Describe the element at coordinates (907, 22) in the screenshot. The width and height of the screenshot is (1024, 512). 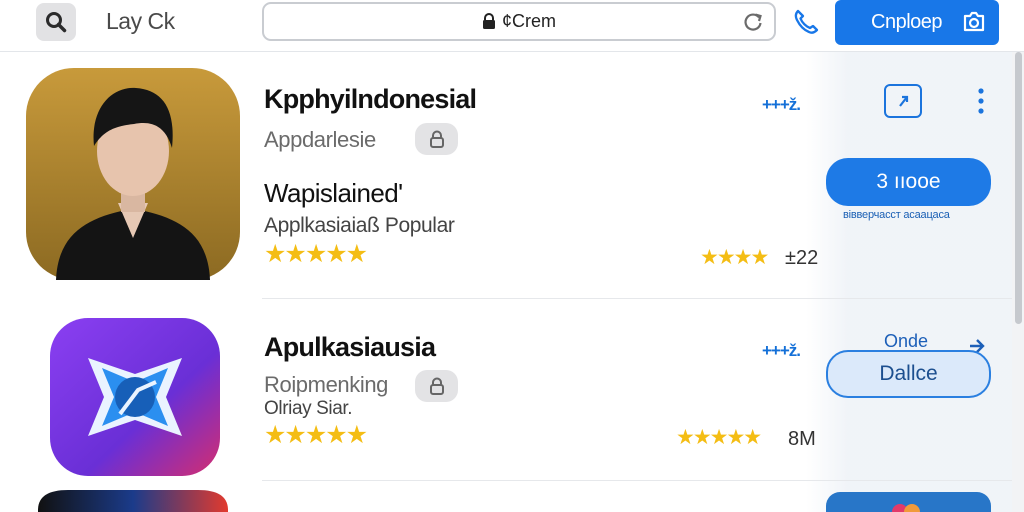
I see `primary-action-label: Cnploep` at that location.